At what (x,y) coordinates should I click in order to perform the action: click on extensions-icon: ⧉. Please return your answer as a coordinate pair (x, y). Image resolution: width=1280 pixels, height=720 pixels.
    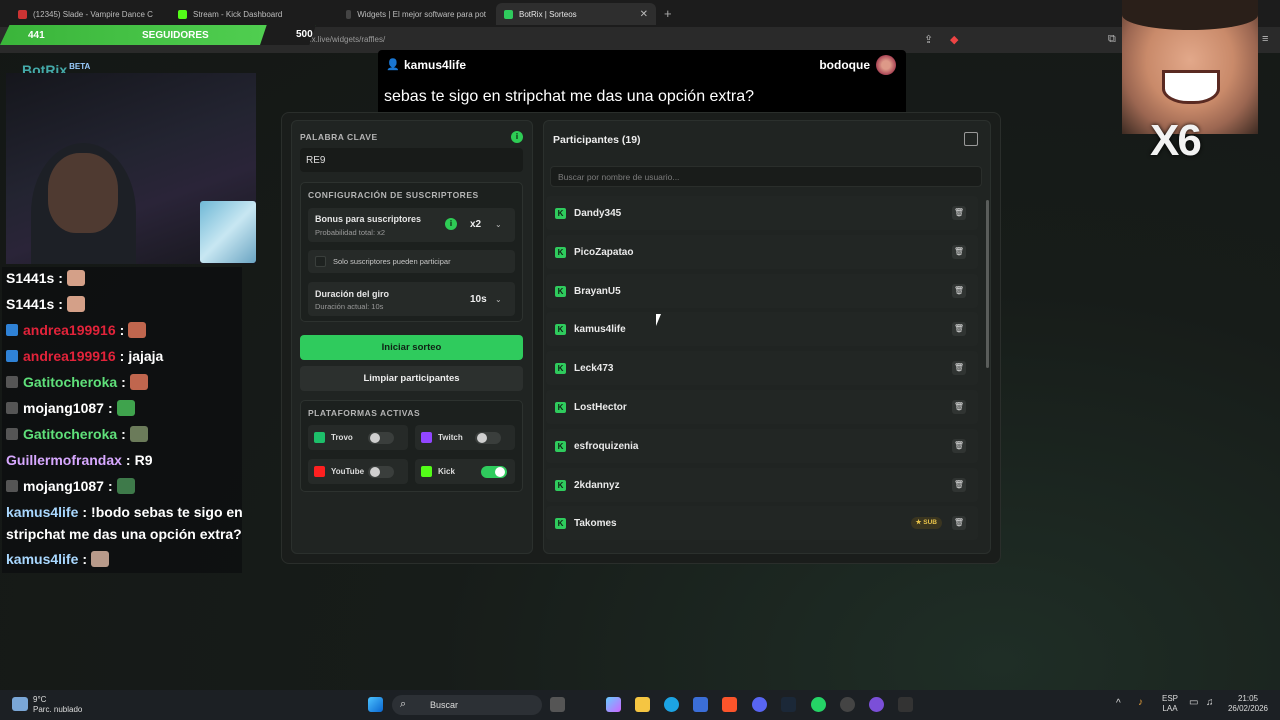
    Looking at the image, I should click on (1112, 39).